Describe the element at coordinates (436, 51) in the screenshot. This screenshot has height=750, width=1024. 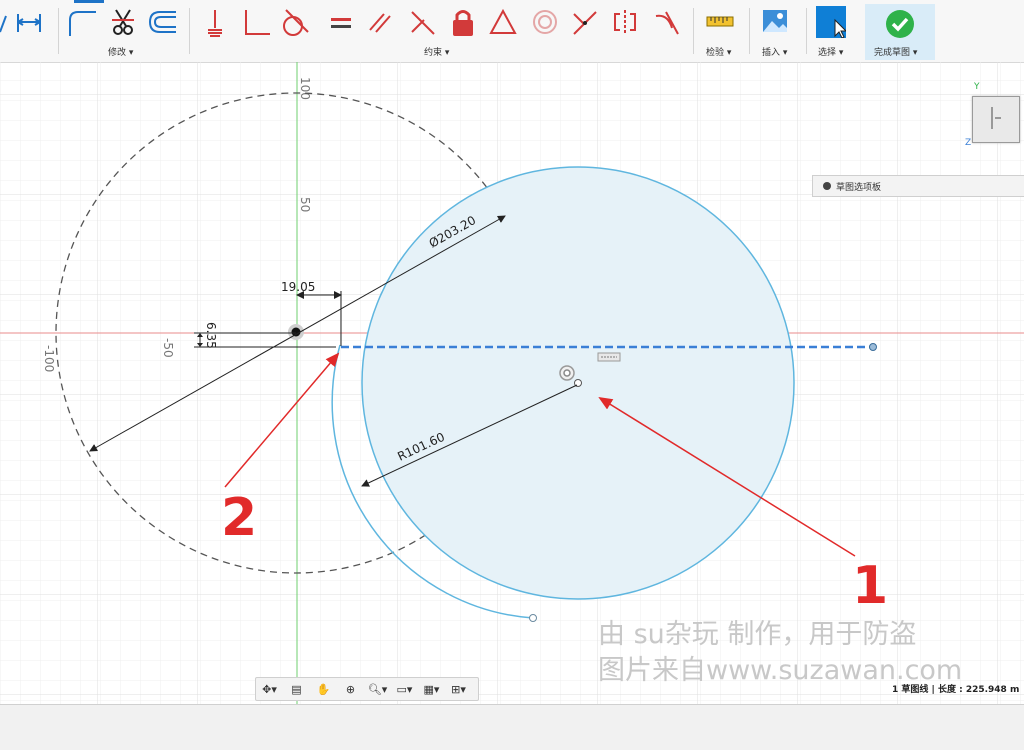
I see `constraints-group-label: 约束 ▾` at that location.